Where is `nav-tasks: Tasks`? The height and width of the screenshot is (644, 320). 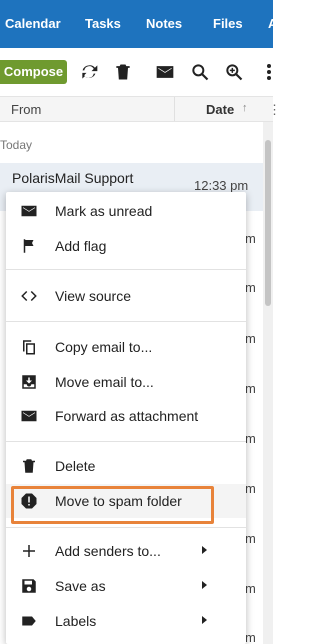 nav-tasks: Tasks is located at coordinates (103, 23).